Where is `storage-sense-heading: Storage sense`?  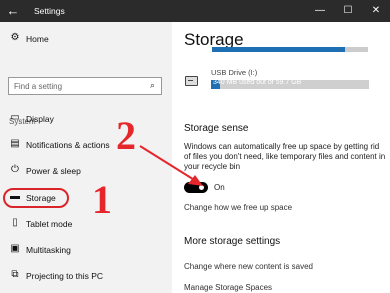
storage-sense-heading: Storage sense is located at coordinates (216, 128).